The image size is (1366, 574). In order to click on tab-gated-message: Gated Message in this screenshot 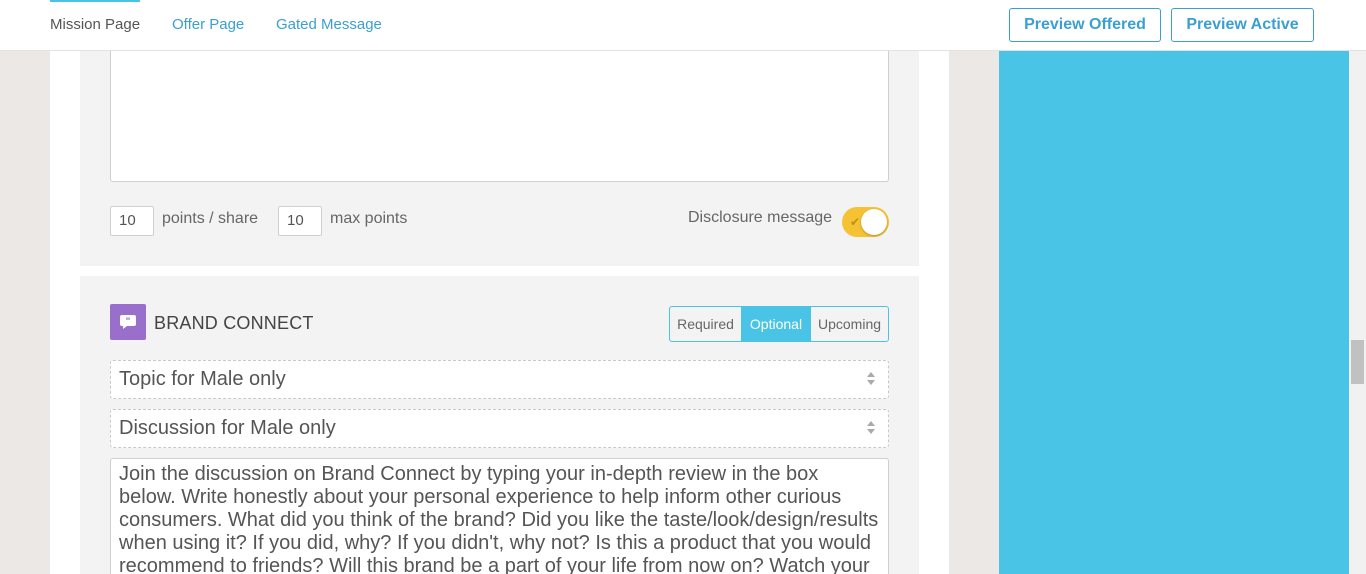, I will do `click(329, 25)`.